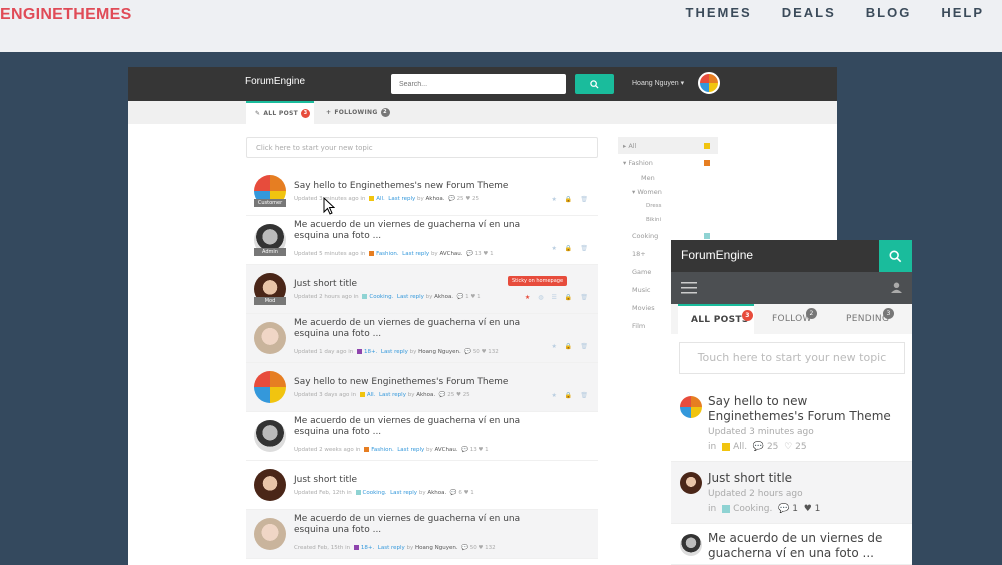 The height and width of the screenshot is (565, 1002). I want to click on category-item-men: Men, so click(668, 178).